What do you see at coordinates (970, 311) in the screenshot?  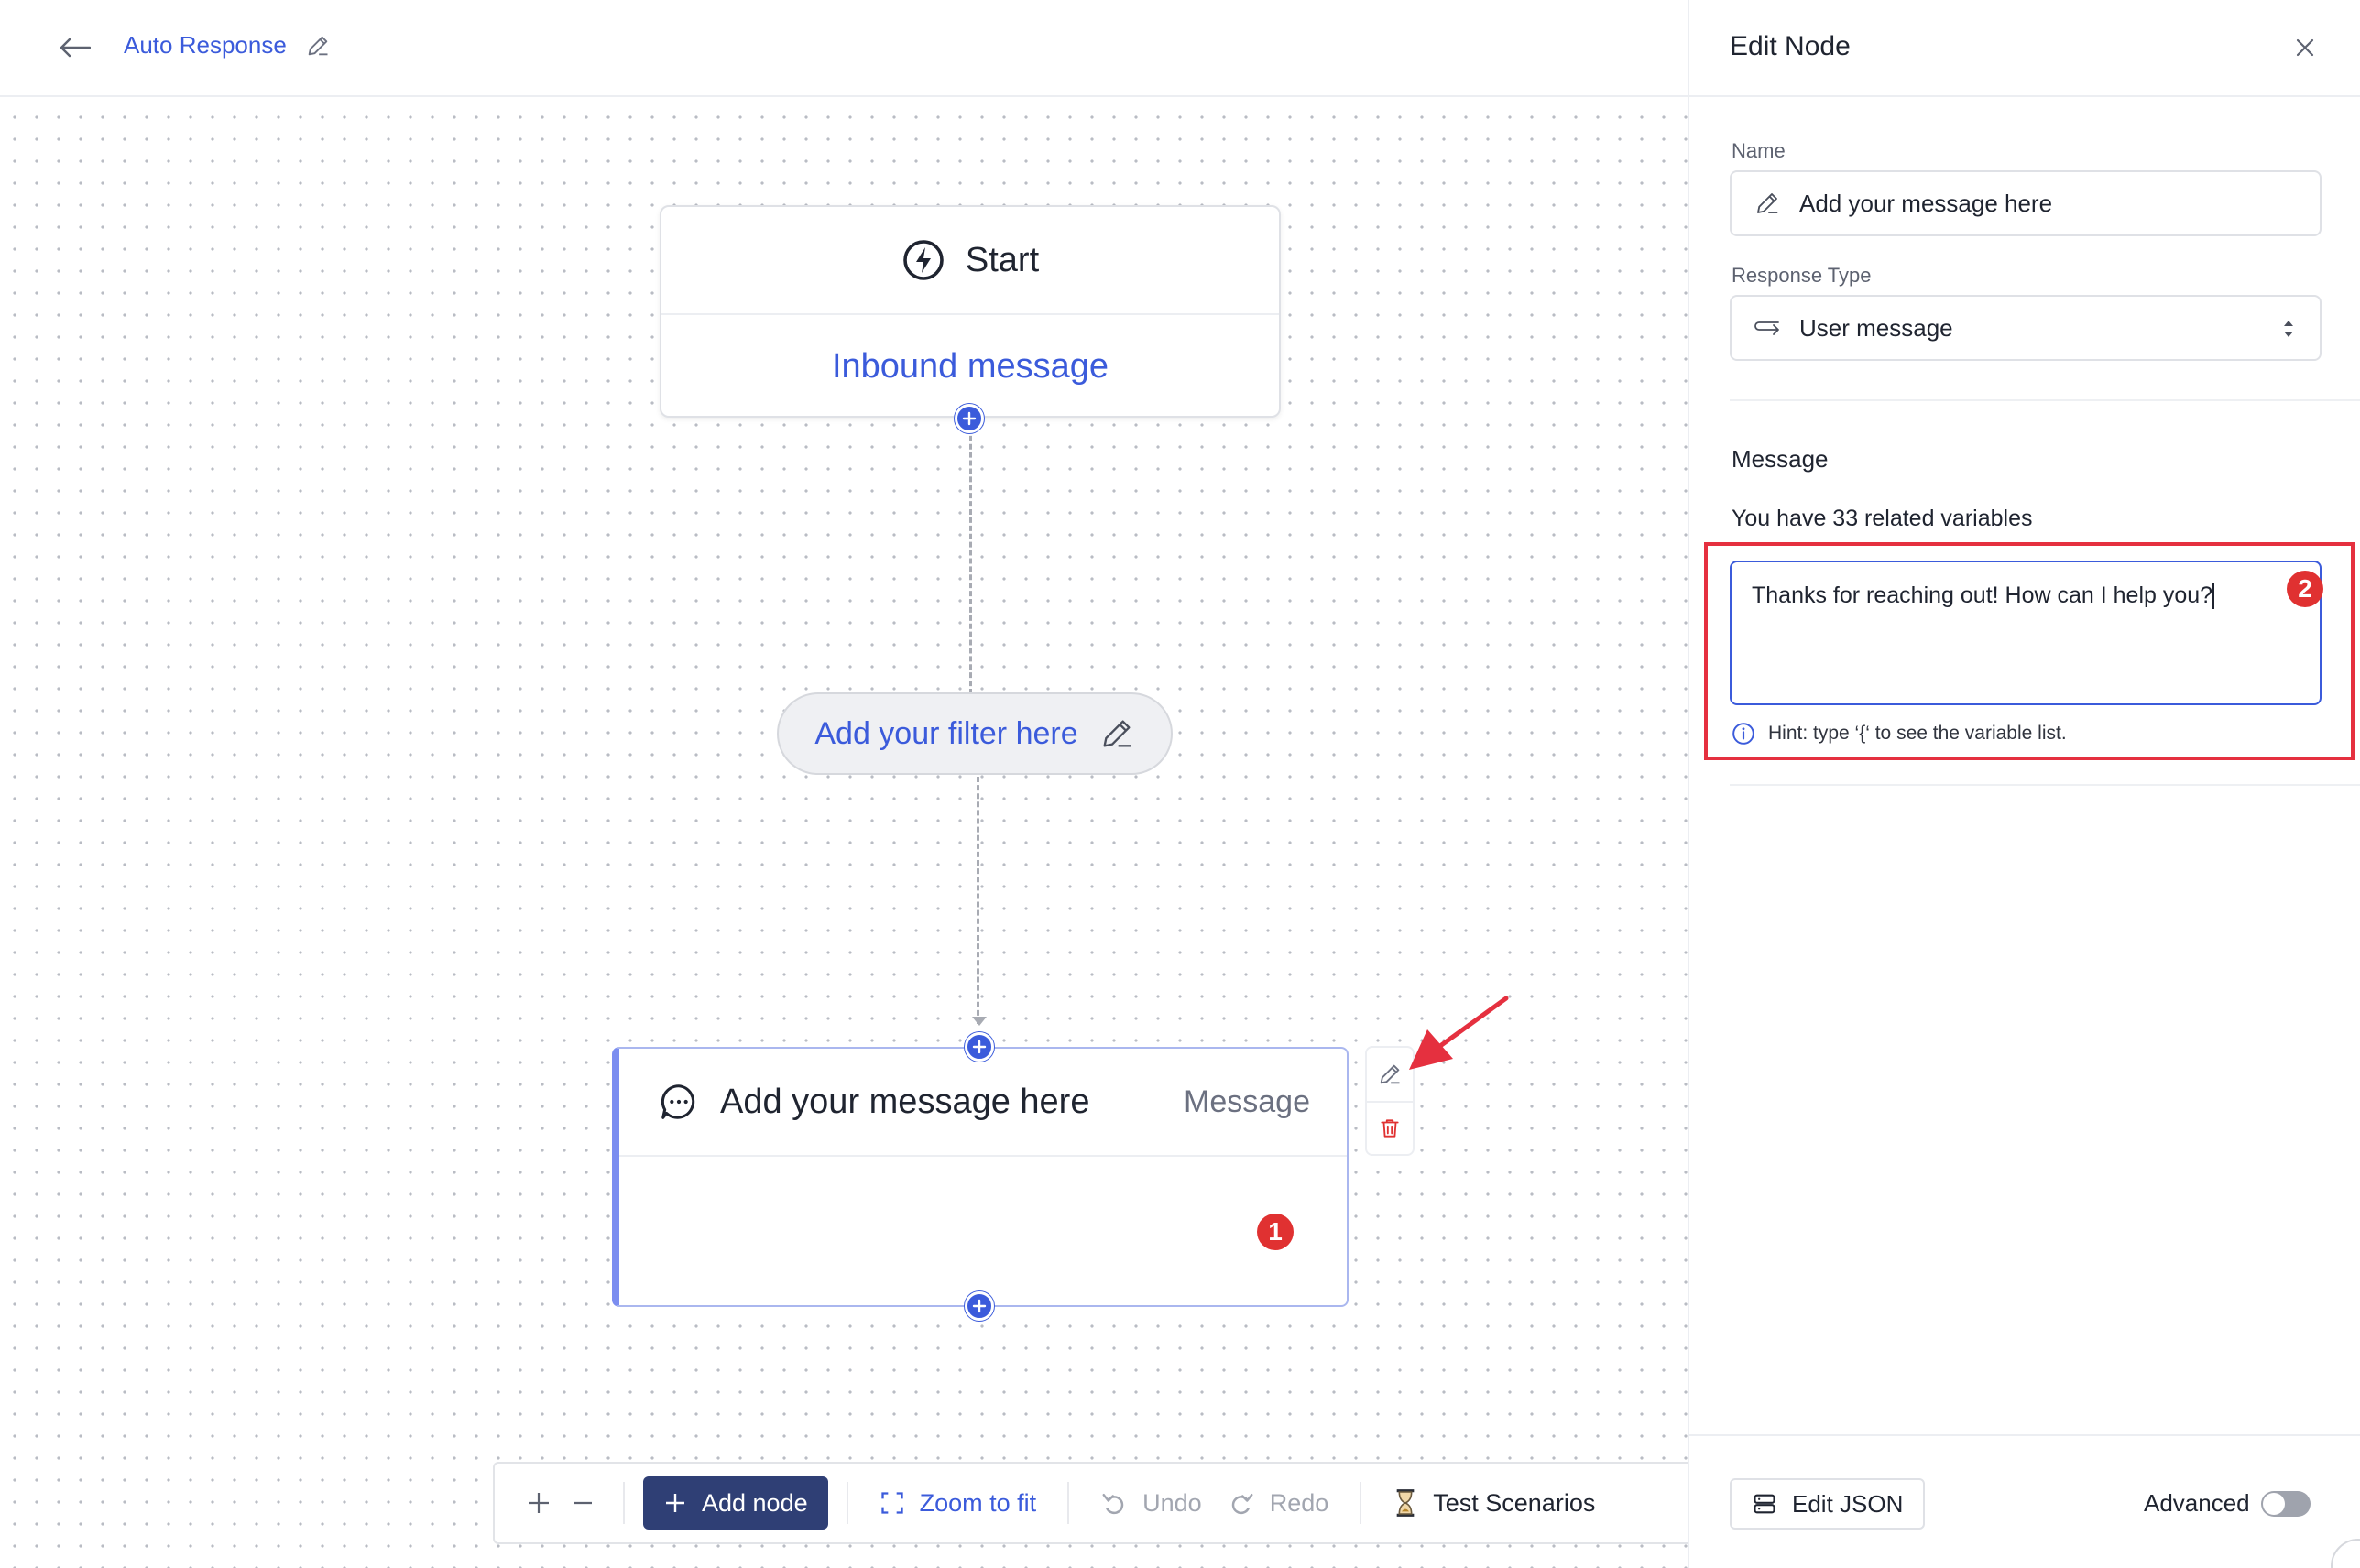 I see `start-node: Start Inbound message` at bounding box center [970, 311].